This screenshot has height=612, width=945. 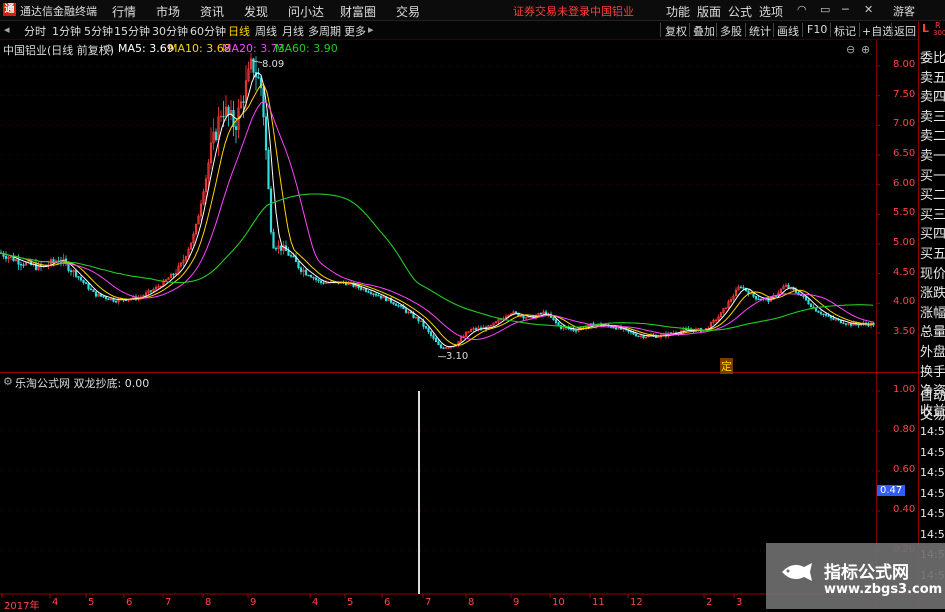 What do you see at coordinates (932, 372) in the screenshot?
I see `sidebar-quote-label: 换手` at bounding box center [932, 372].